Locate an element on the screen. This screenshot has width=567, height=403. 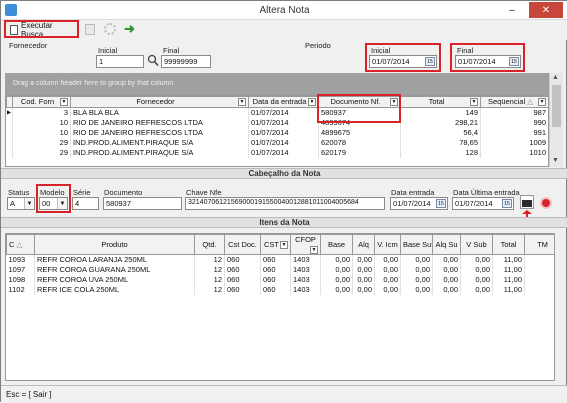
column-header-data-entrada: Data da entrada ▼ is located at coordinates (283, 102).